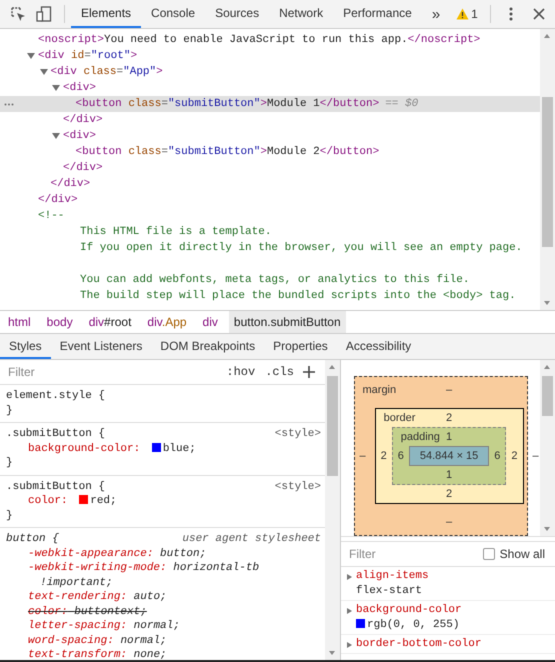  Describe the element at coordinates (240, 372) in the screenshot. I see `hover-state-button: :hov` at that location.